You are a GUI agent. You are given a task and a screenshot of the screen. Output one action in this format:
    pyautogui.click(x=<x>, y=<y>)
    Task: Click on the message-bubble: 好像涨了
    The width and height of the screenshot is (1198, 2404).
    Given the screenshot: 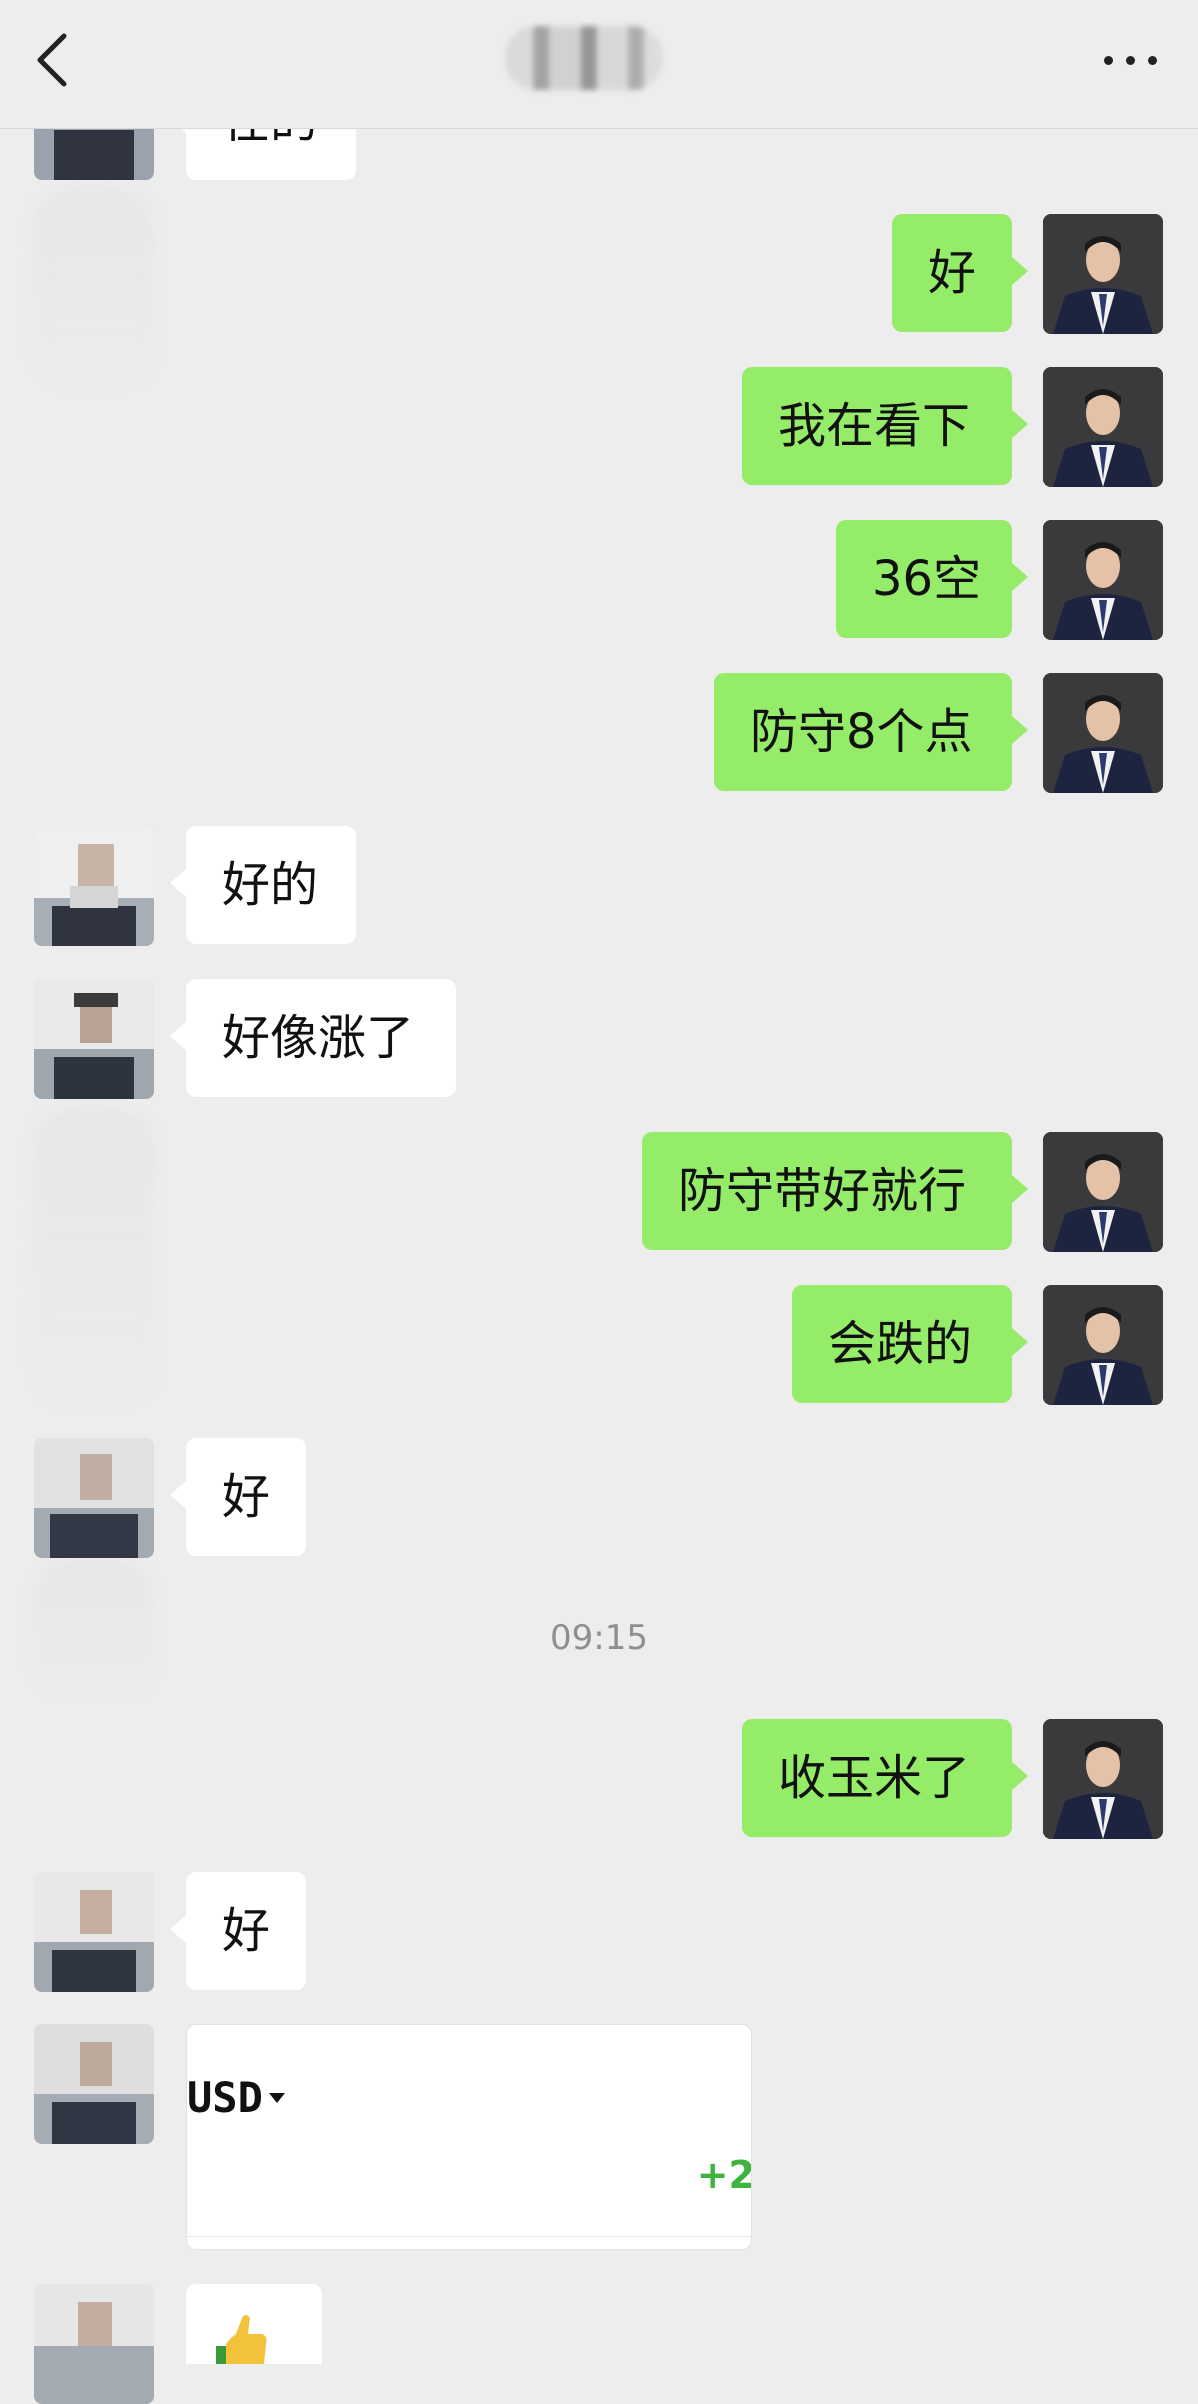 What is the action you would take?
    pyautogui.click(x=313, y=1038)
    